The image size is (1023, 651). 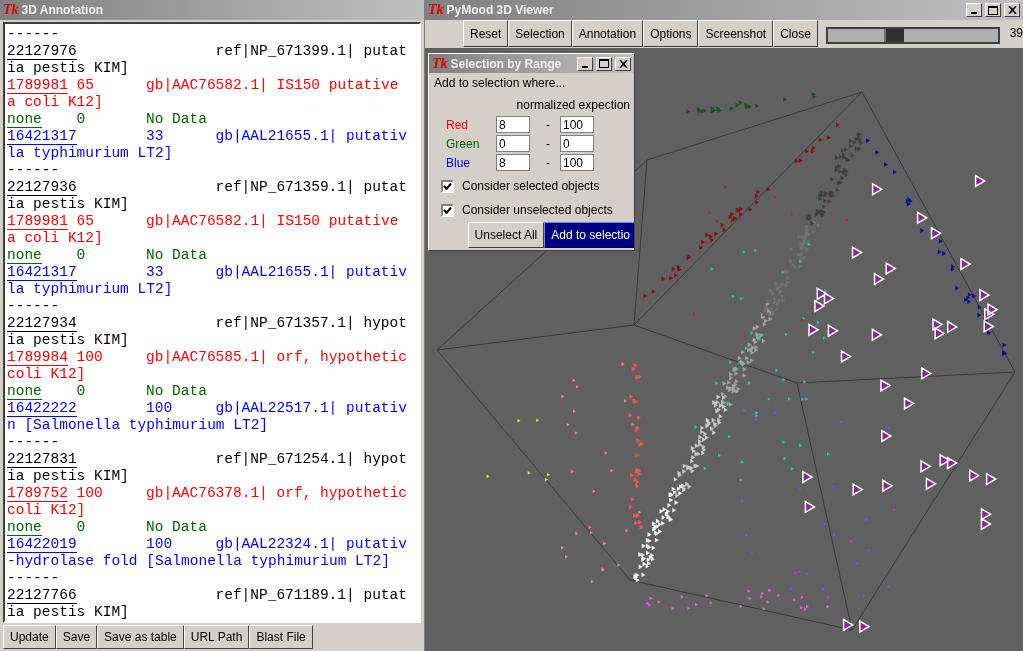 I want to click on gene-id-link: 16422222, so click(x=42, y=408).